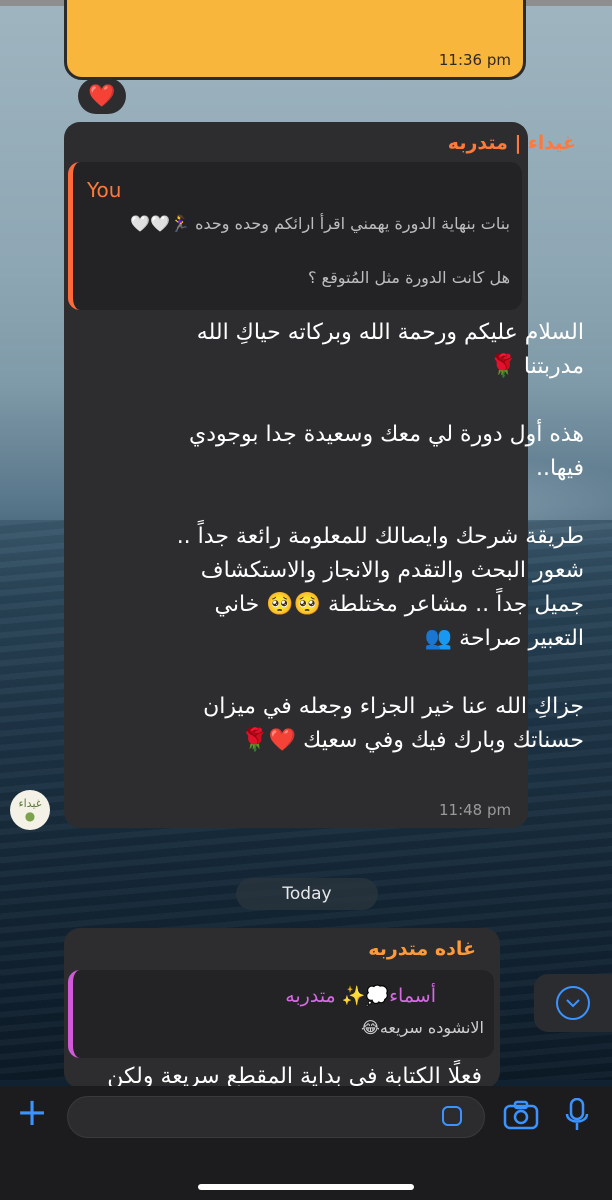  I want to click on reply-text: الانشوده سريعه😂, so click(422, 1027).